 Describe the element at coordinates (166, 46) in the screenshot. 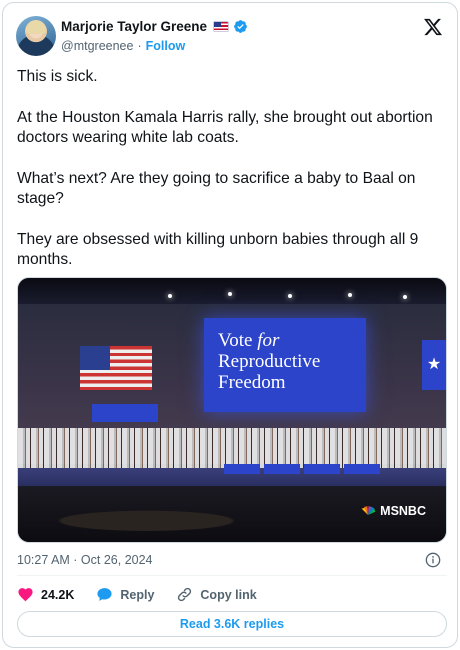

I see `follow-button: Follow` at that location.